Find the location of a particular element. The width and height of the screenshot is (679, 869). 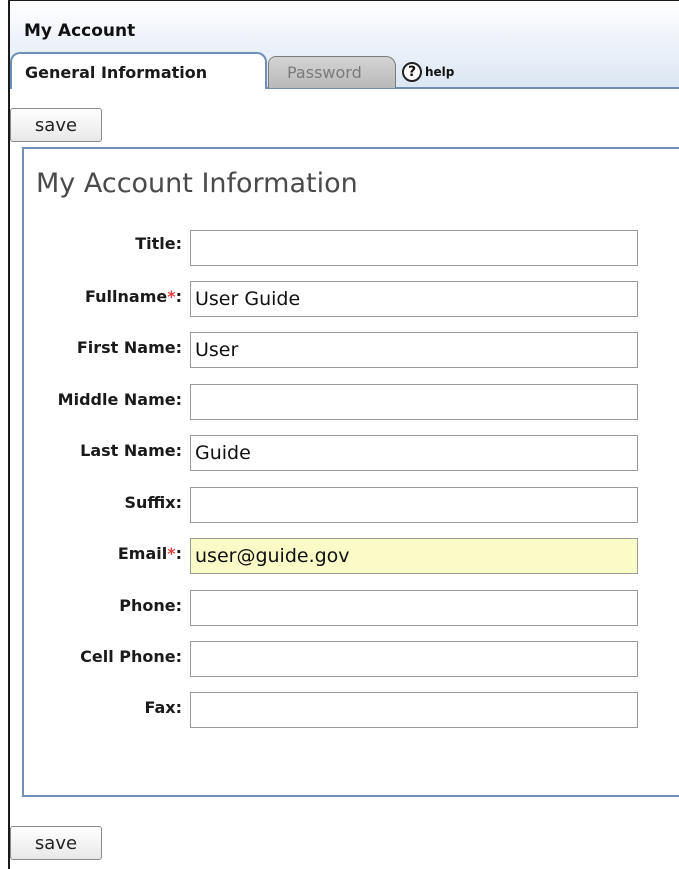

title-label: Title: is located at coordinates (158, 243).